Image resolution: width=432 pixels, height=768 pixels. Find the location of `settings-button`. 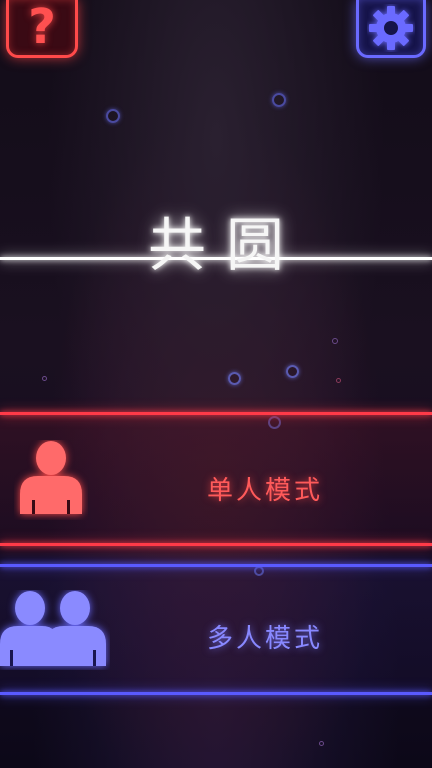

settings-button is located at coordinates (391, 29).